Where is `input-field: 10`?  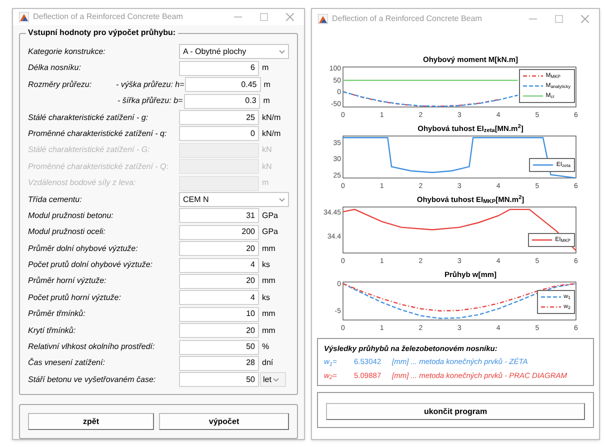 input-field: 10 is located at coordinates (219, 314).